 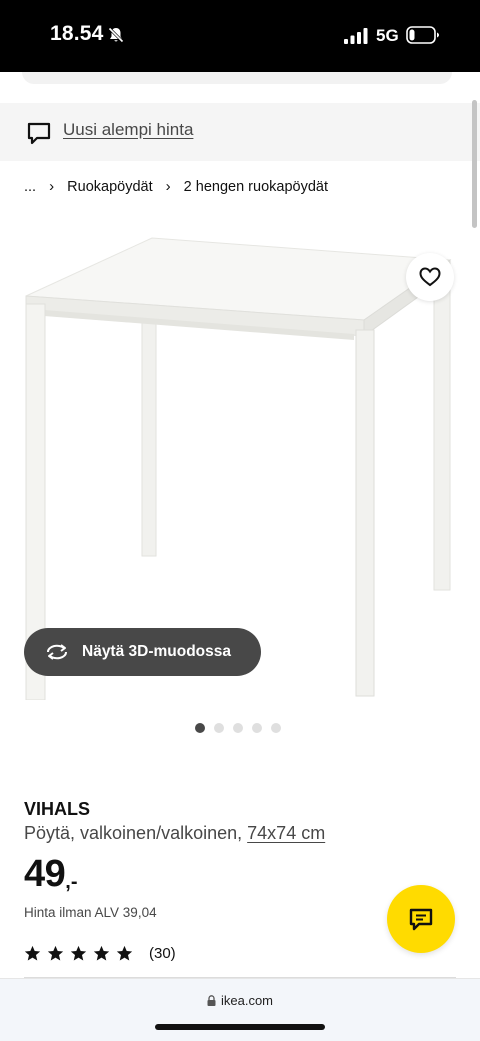 What do you see at coordinates (247, 1000) in the screenshot?
I see `browser-url: ikea.com` at bounding box center [247, 1000].